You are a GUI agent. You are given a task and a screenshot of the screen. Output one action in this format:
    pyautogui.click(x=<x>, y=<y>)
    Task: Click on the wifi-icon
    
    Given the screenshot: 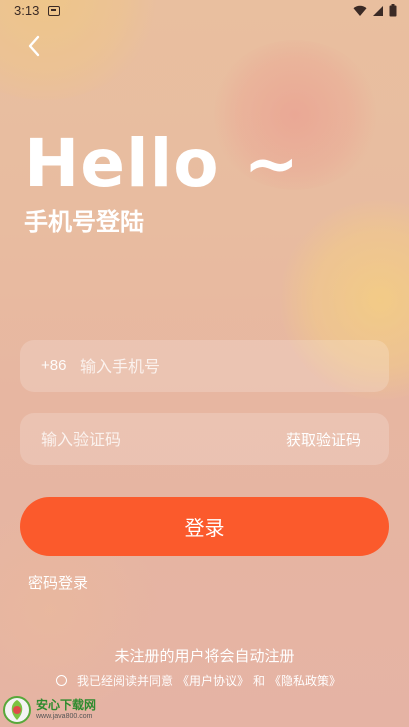 What is the action you would take?
    pyautogui.click(x=360, y=10)
    